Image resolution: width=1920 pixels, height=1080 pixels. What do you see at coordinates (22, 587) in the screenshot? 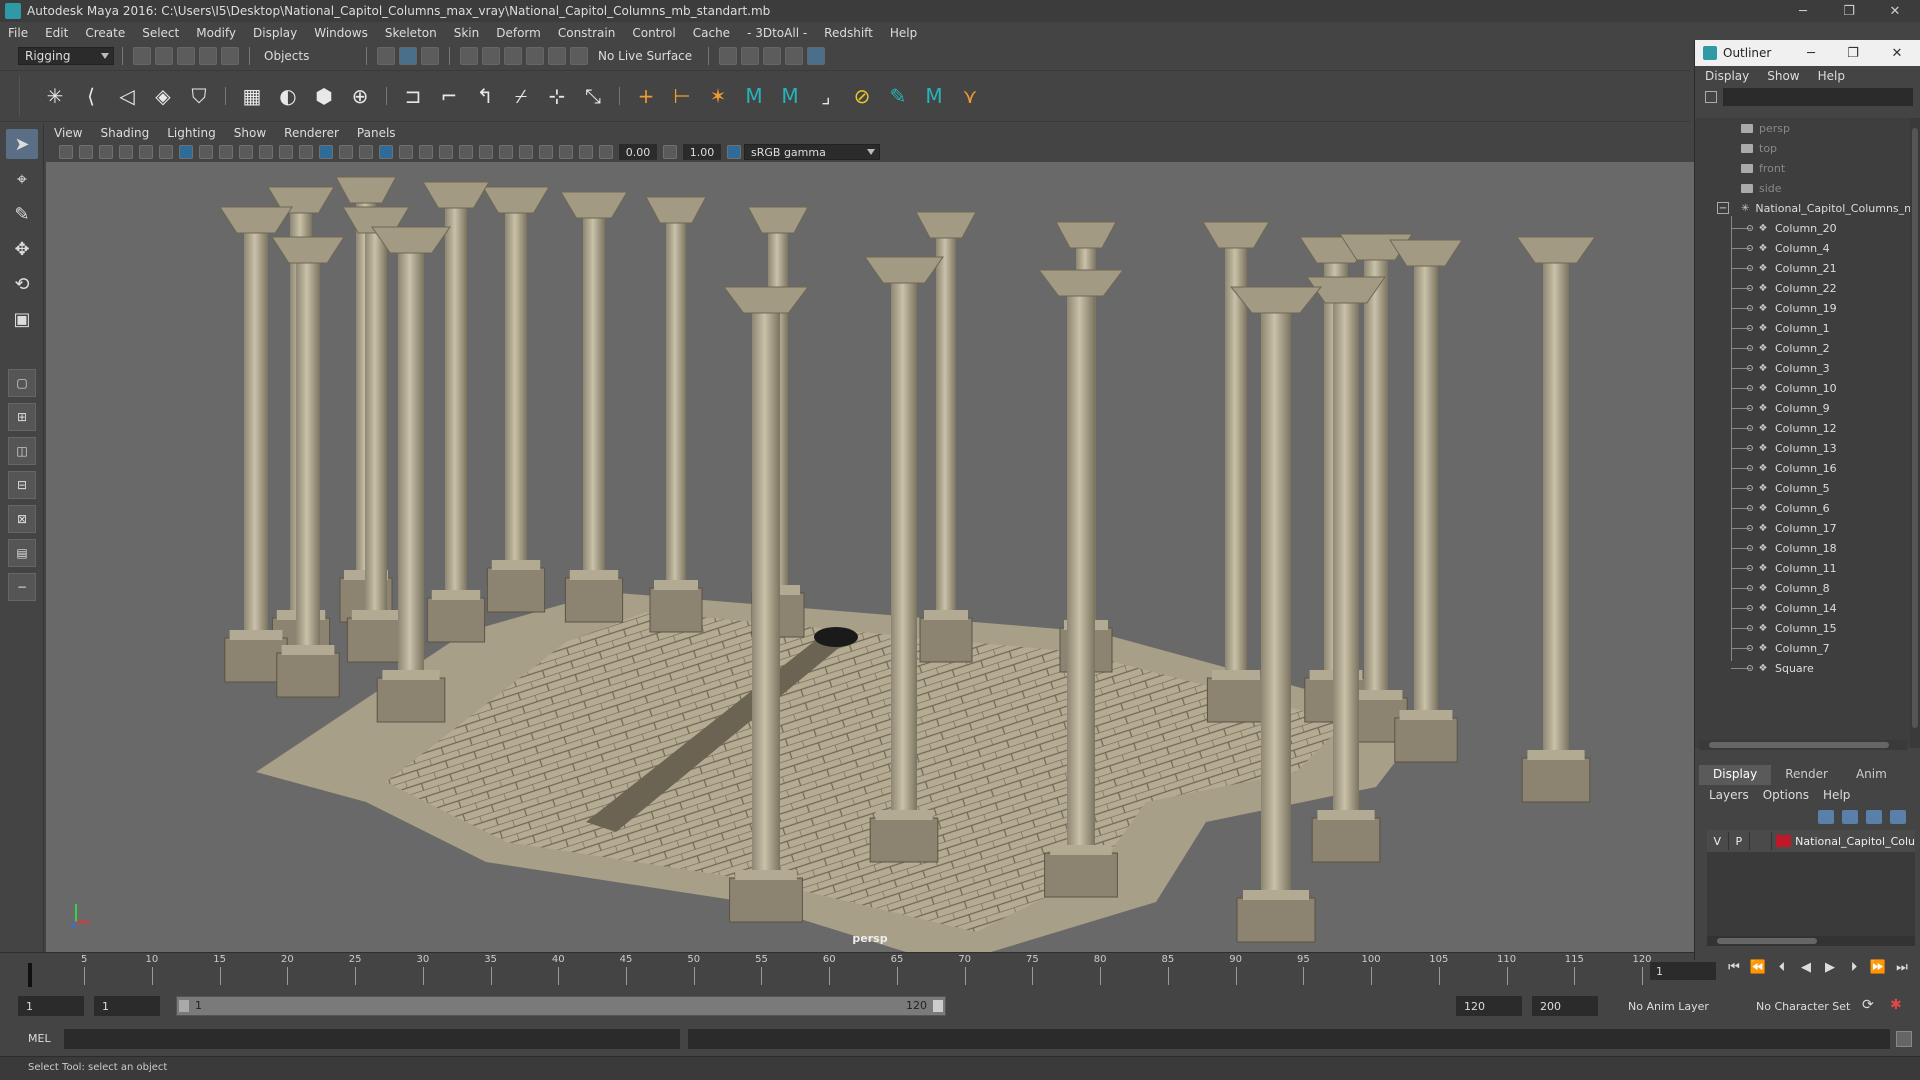
I see `more-layouts-icon: −` at bounding box center [22, 587].